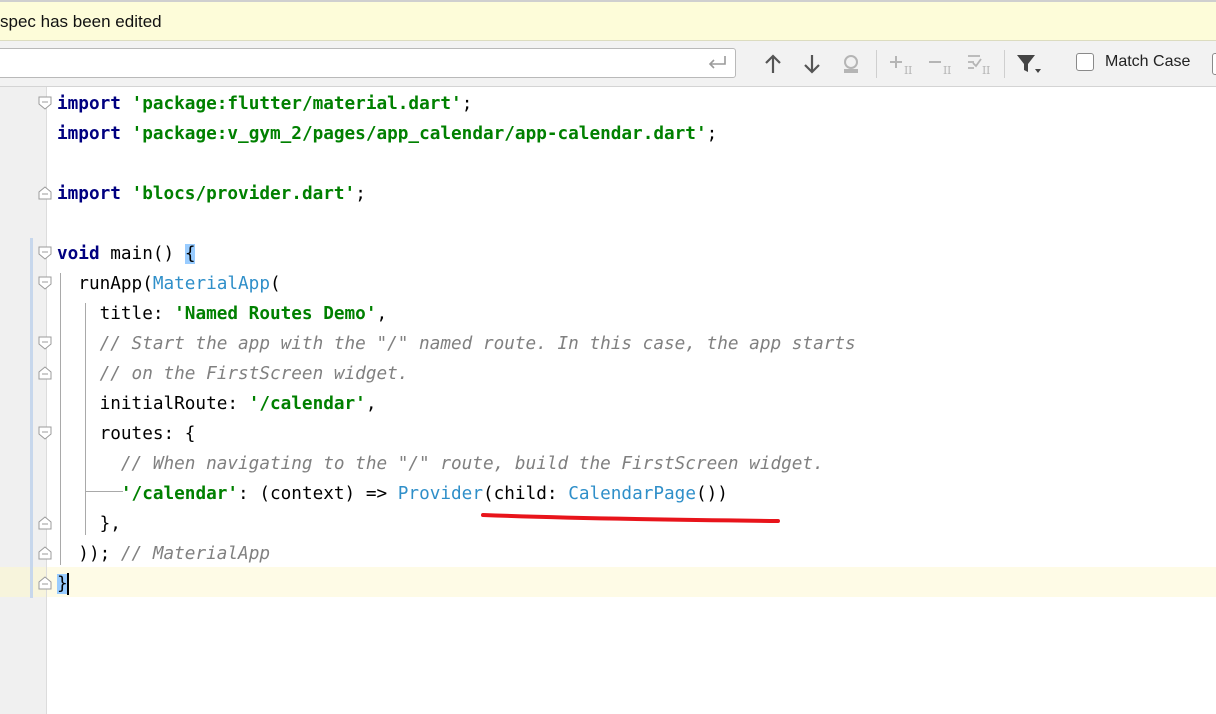 The width and height of the screenshot is (1216, 714). What do you see at coordinates (31, 418) in the screenshot?
I see `vcs-change-marker` at bounding box center [31, 418].